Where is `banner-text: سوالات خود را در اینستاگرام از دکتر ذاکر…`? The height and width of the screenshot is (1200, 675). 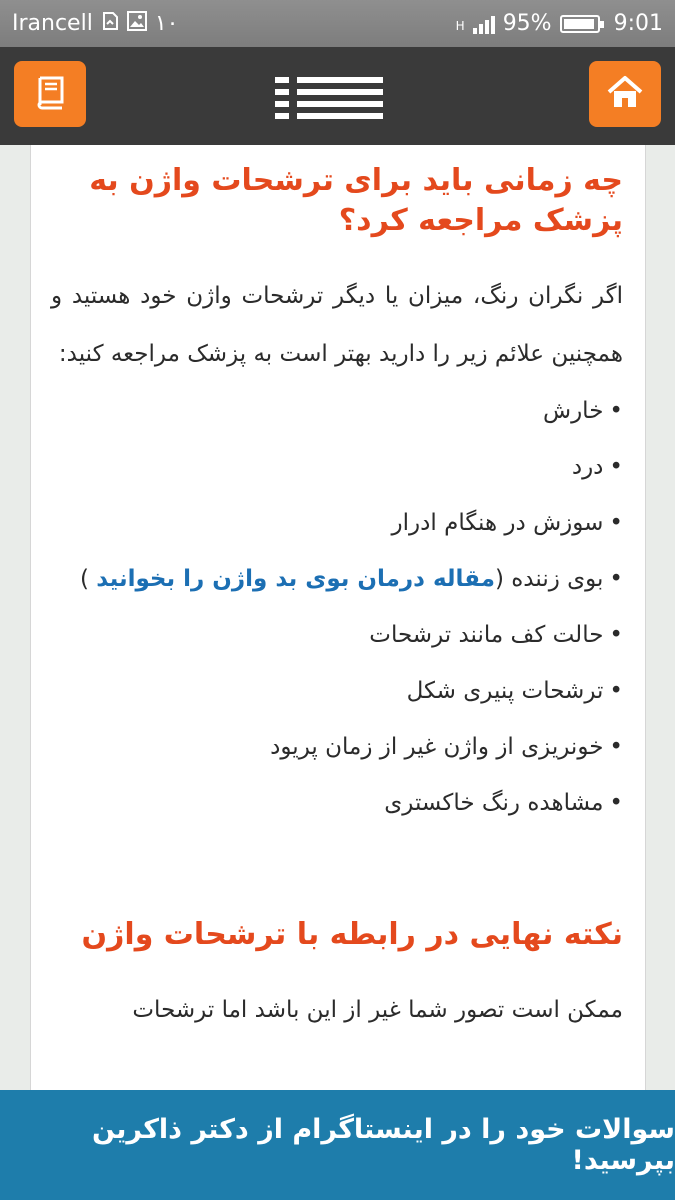 banner-text: سوالات خود را در اینستاگرام از دکتر ذاکر… is located at coordinates (383, 1145).